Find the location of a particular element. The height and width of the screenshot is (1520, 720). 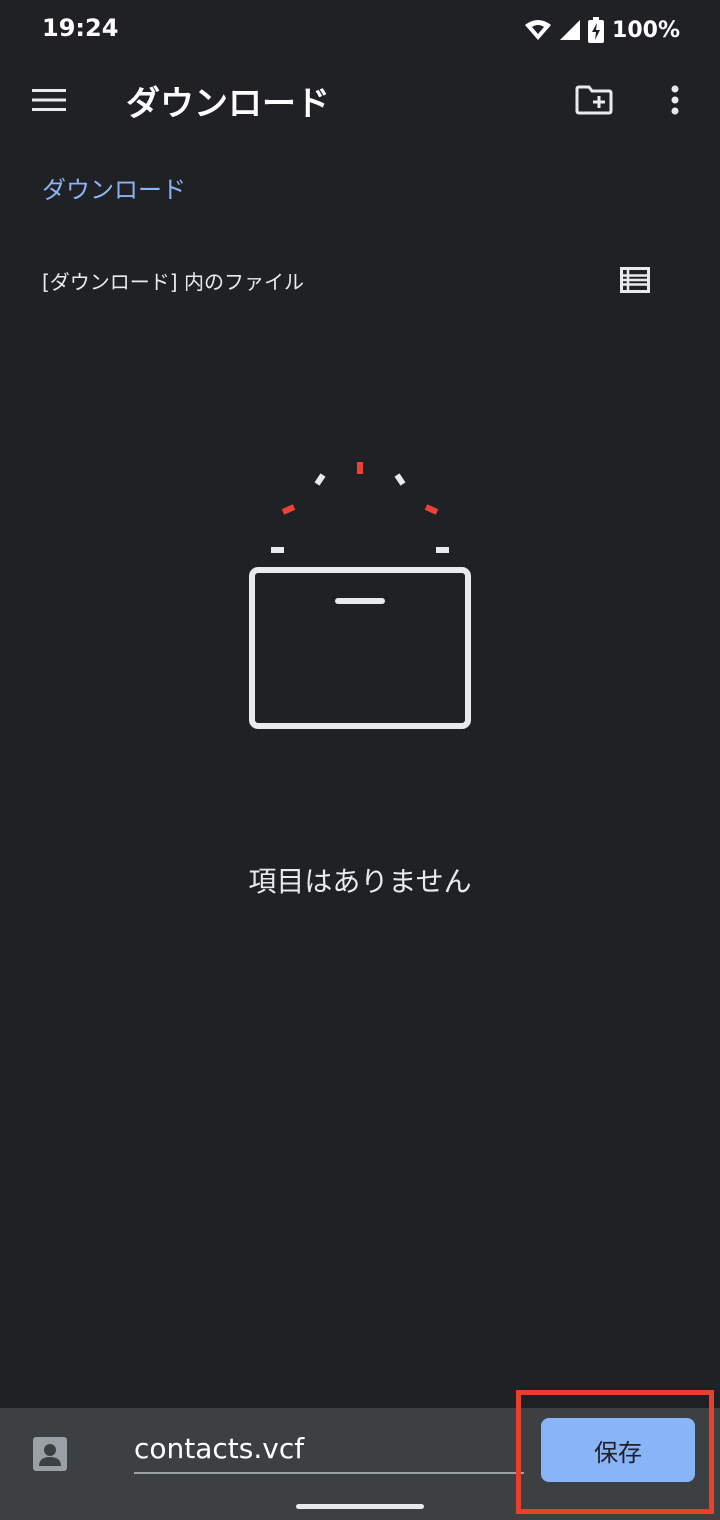

list-view-icon is located at coordinates (635, 280).